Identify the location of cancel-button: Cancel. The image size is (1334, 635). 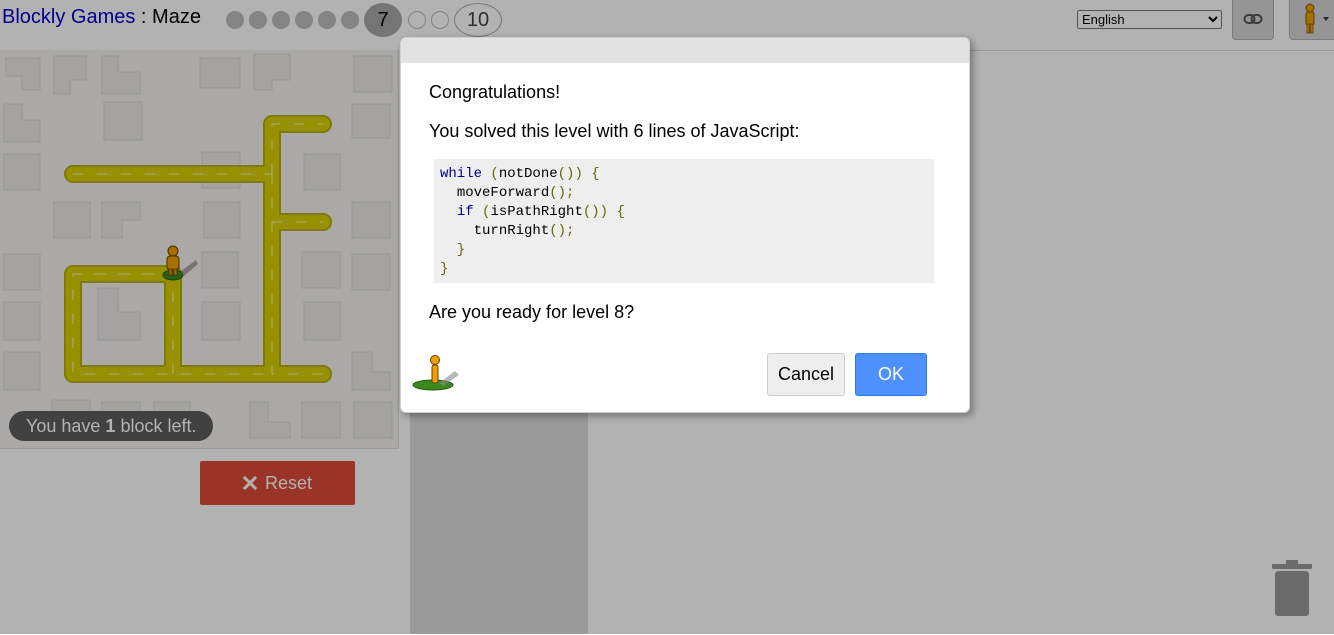
(806, 374).